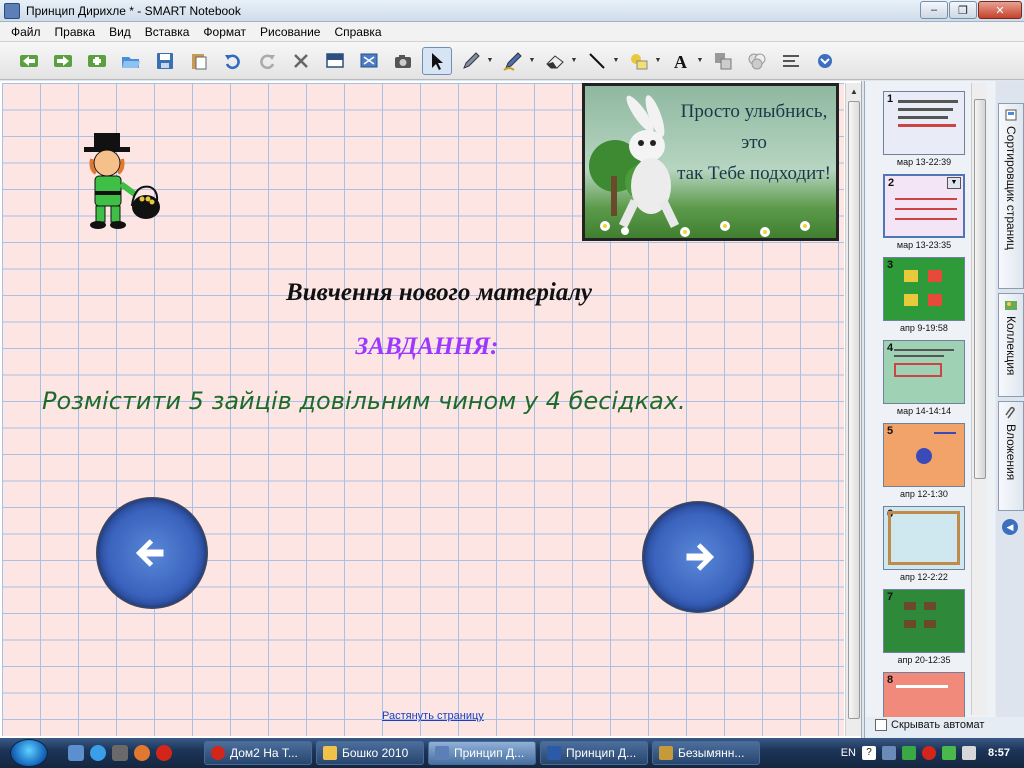 The height and width of the screenshot is (768, 1024). Describe the element at coordinates (908, 753) in the screenshot. I see `tray-app-icon` at that location.